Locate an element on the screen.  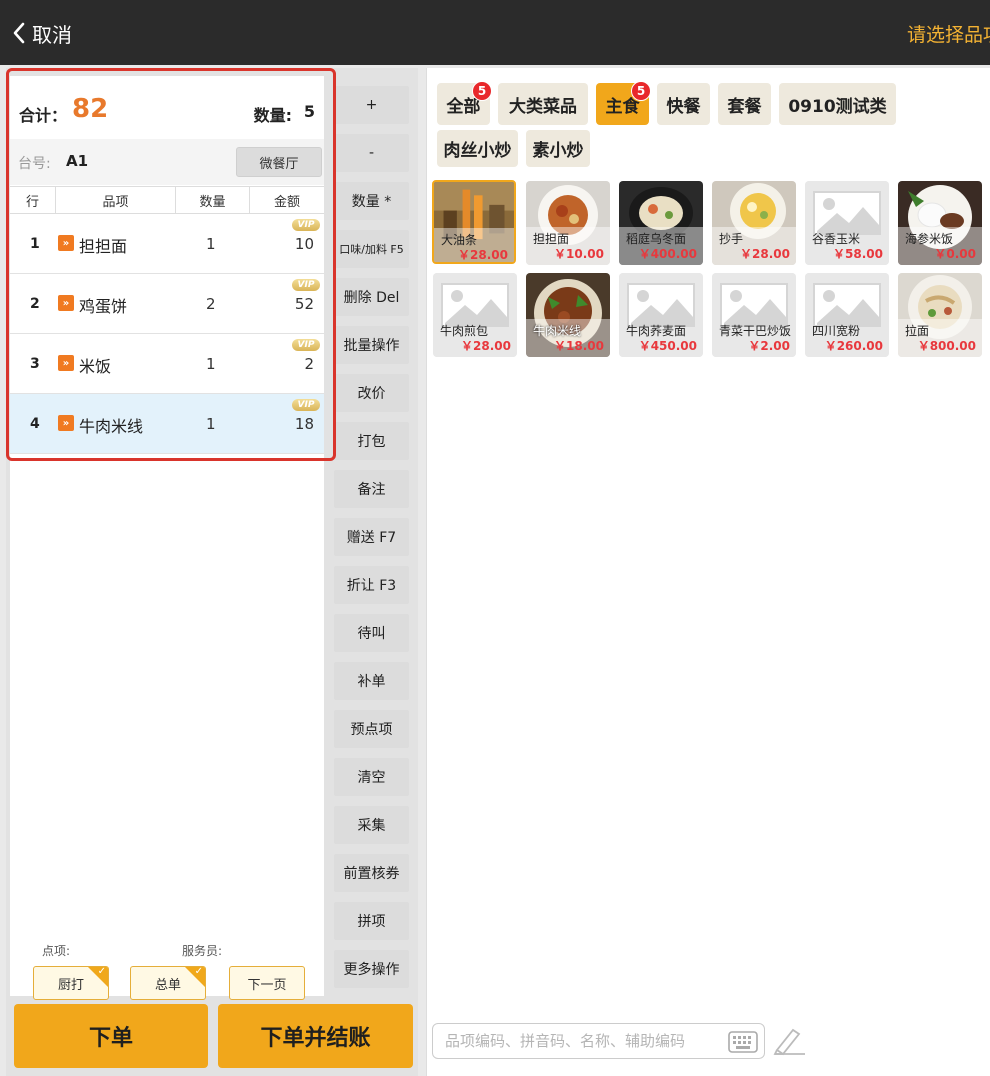
col-qty: 数量 is located at coordinates (213, 200).